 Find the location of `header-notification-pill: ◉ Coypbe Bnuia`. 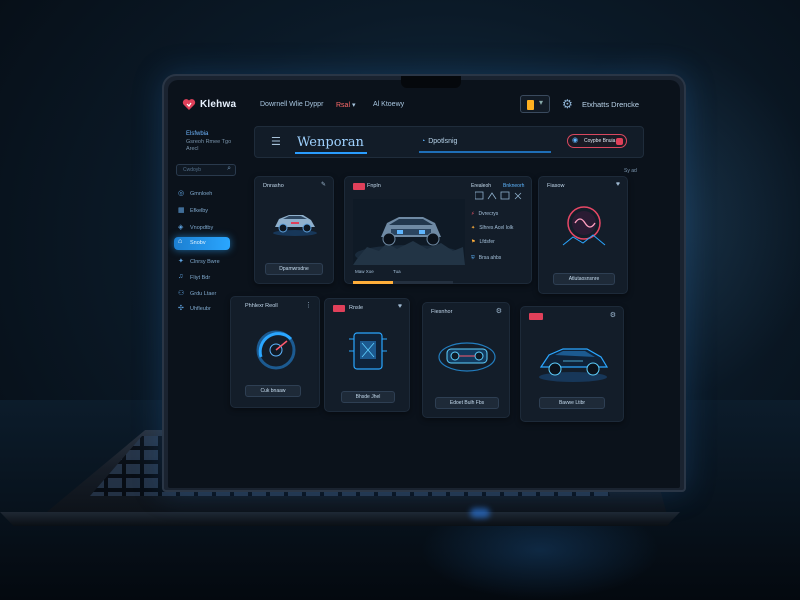

header-notification-pill: ◉ Coypbe Bnuia is located at coordinates (597, 141).